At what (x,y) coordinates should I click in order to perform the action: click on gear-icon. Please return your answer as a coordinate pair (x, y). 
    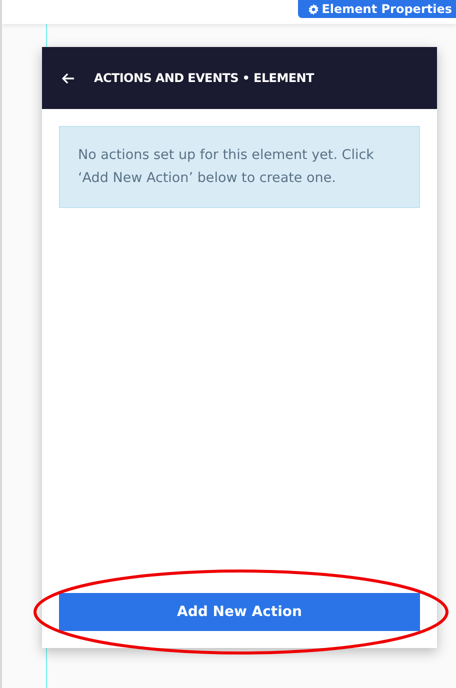
    Looking at the image, I should click on (313, 9).